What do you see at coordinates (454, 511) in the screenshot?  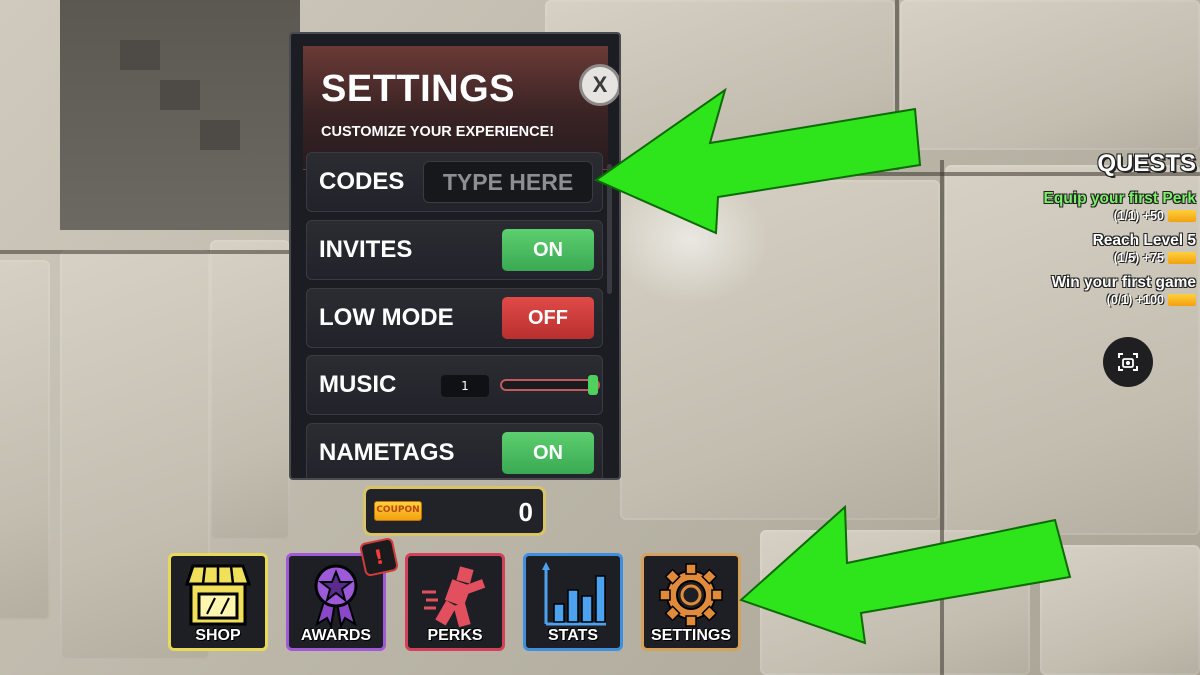 I see `coupon-counter: COUPON 0` at bounding box center [454, 511].